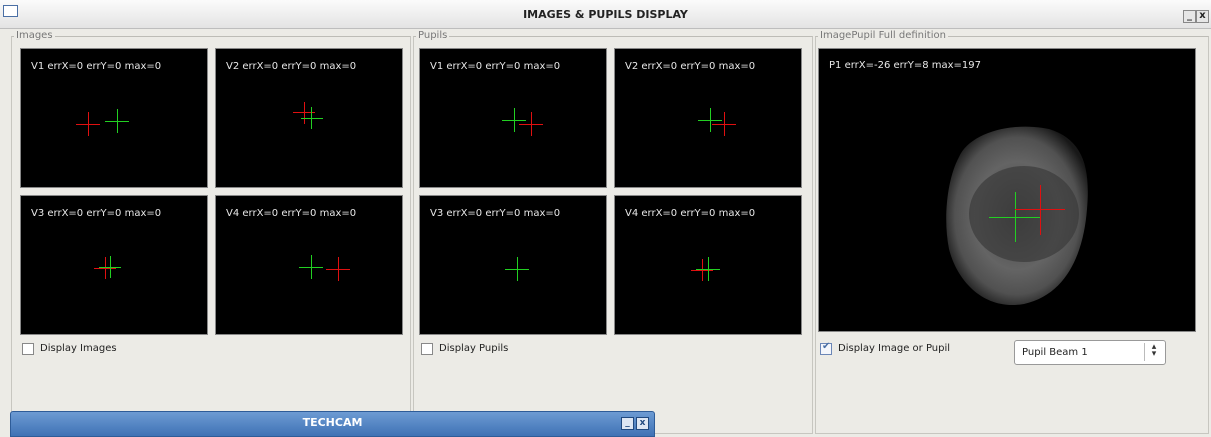 The height and width of the screenshot is (437, 1211). Describe the element at coordinates (1055, 352) in the screenshot. I see `pupil-beam-select-value: Pupil Beam 1` at that location.